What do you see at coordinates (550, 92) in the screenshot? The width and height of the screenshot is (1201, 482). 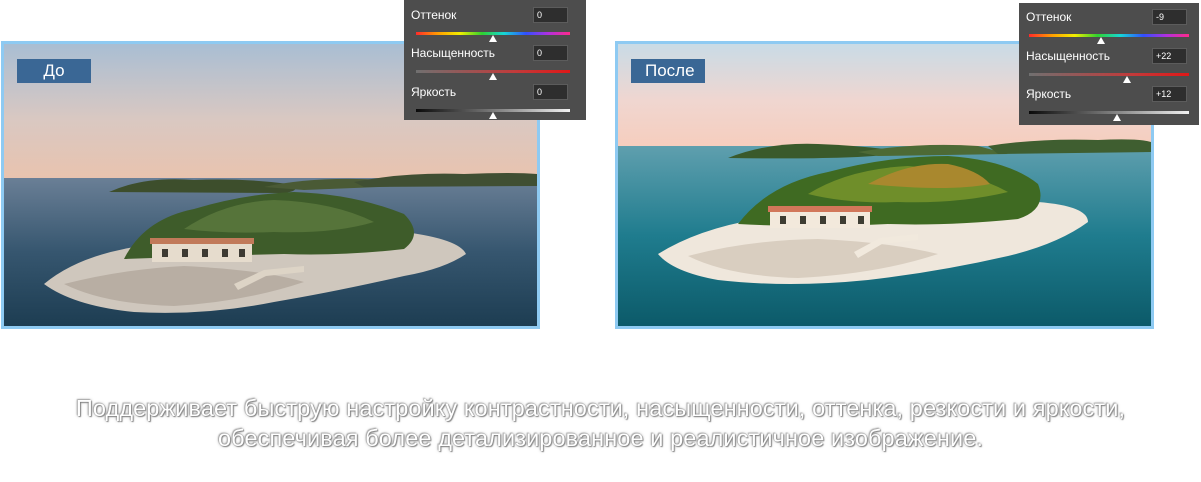 I see `brightness-value-field: 0` at bounding box center [550, 92].